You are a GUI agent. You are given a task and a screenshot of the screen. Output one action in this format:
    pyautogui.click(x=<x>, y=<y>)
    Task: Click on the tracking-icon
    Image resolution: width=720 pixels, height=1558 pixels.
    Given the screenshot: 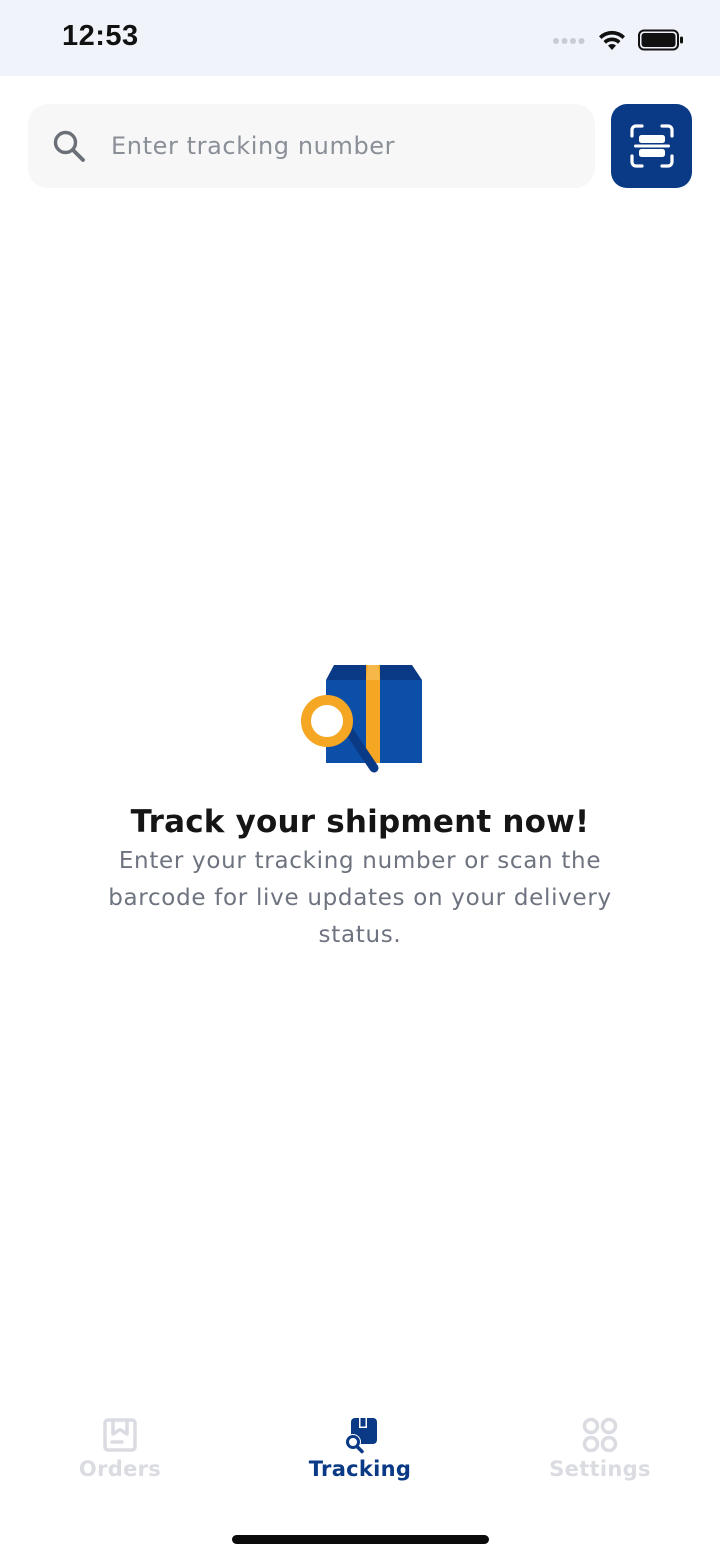 What is the action you would take?
    pyautogui.click(x=361, y=1436)
    